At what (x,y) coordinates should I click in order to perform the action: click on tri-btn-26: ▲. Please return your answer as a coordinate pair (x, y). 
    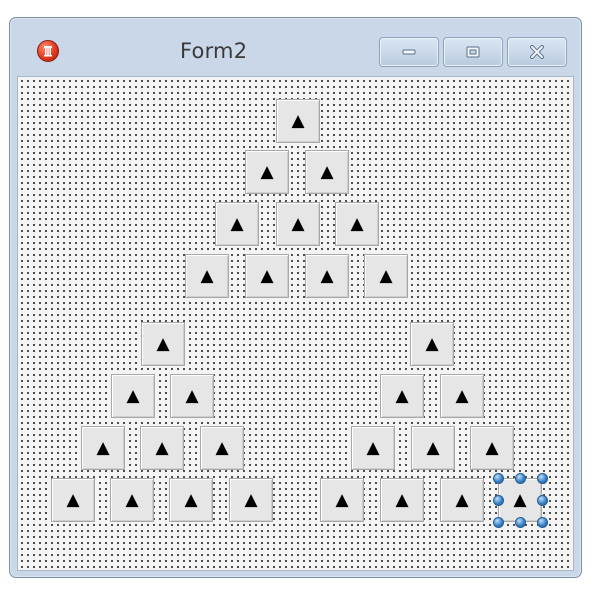
    Looking at the image, I should click on (492, 448).